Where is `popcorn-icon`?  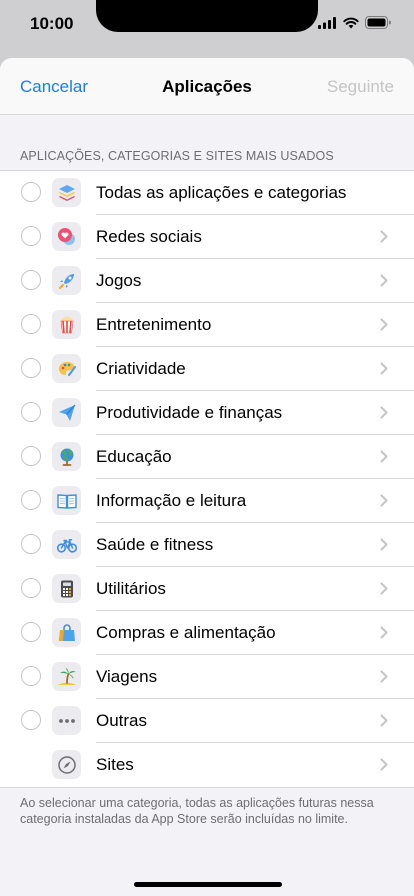
popcorn-icon is located at coordinates (66, 324).